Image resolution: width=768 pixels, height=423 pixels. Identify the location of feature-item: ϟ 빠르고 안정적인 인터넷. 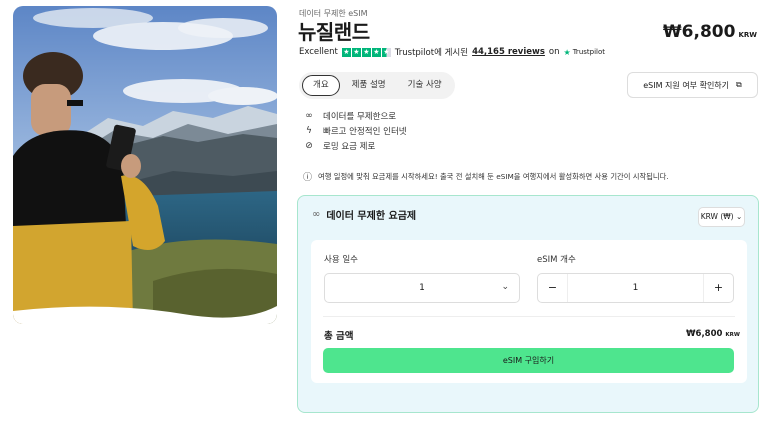
(355, 130).